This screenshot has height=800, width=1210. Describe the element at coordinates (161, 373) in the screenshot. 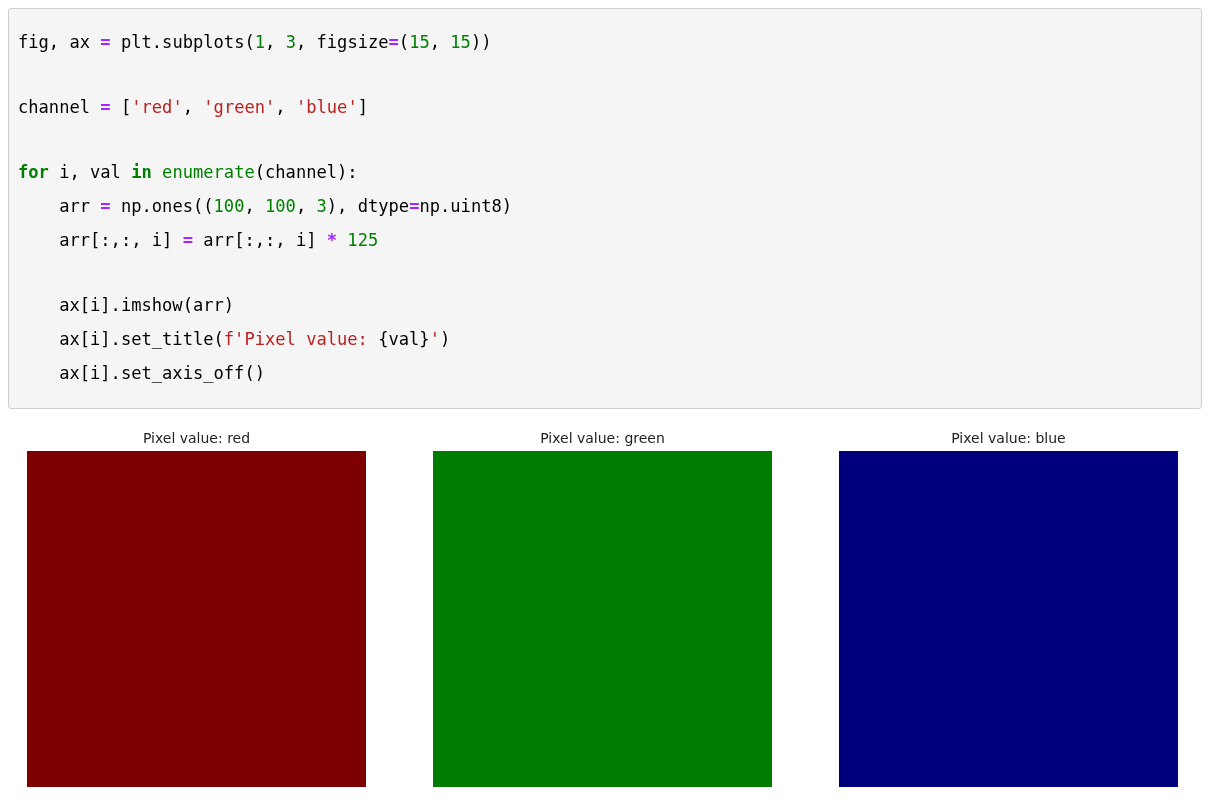

I see `code-line: ax[i].set_axis_off()` at that location.